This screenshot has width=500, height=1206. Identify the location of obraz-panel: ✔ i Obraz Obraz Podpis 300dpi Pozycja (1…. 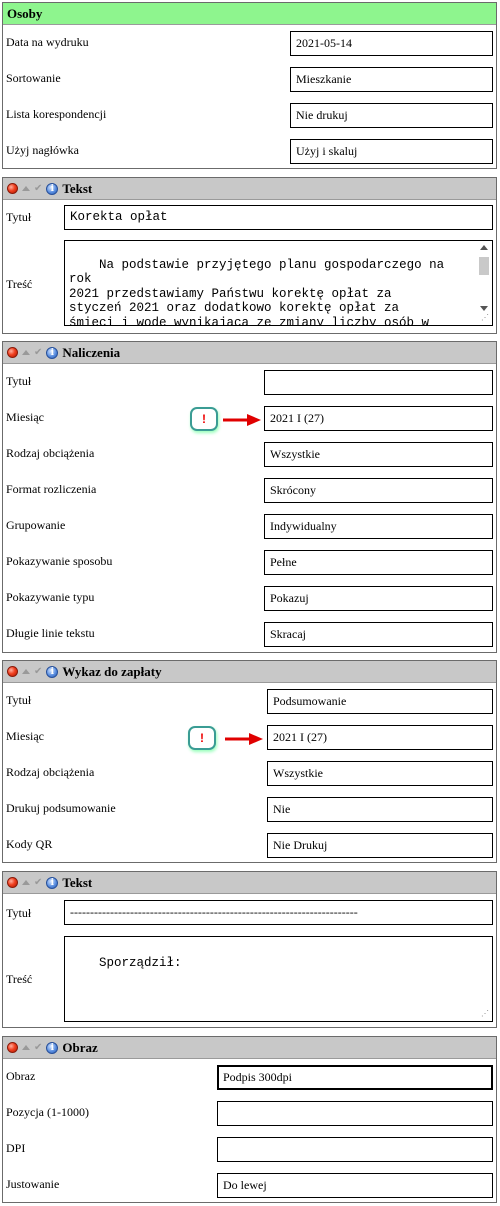
(249, 1119).